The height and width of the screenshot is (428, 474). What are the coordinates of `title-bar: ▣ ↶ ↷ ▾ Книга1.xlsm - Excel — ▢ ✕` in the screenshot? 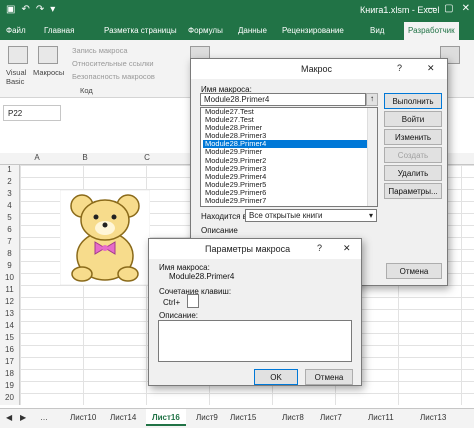 It's located at (237, 11).